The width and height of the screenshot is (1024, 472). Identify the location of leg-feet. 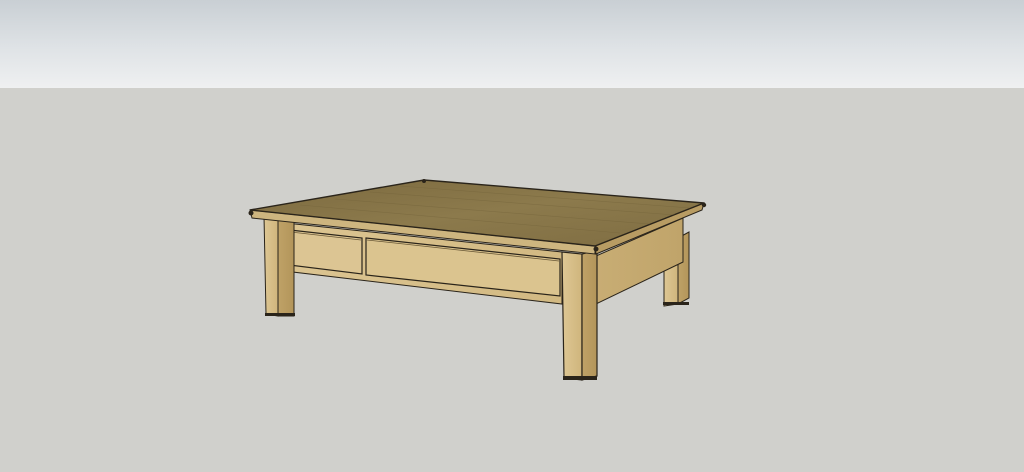
(477, 341).